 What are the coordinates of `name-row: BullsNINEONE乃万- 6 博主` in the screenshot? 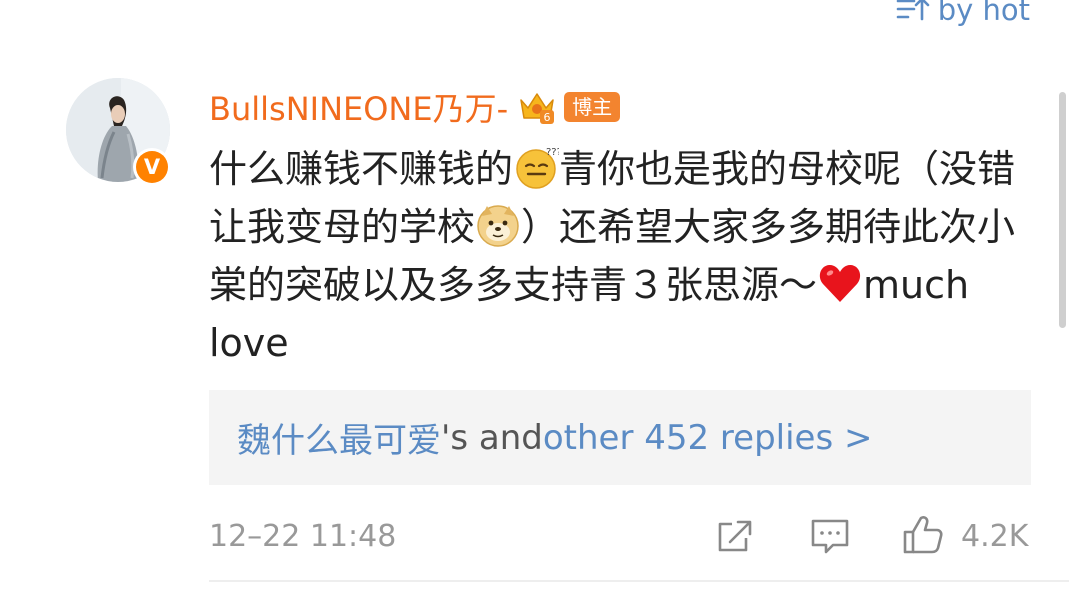 It's located at (415, 107).